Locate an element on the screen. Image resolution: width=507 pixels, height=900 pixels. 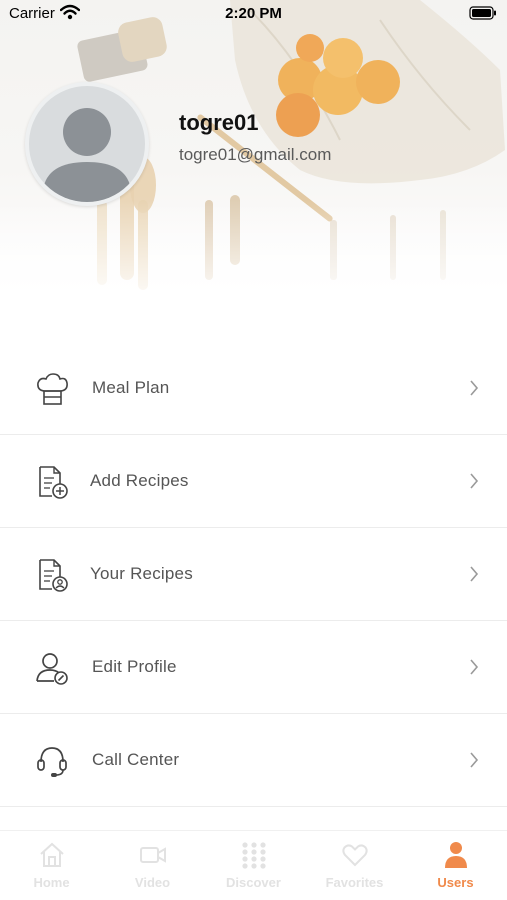
tab-video: Video is located at coordinates (152, 865).